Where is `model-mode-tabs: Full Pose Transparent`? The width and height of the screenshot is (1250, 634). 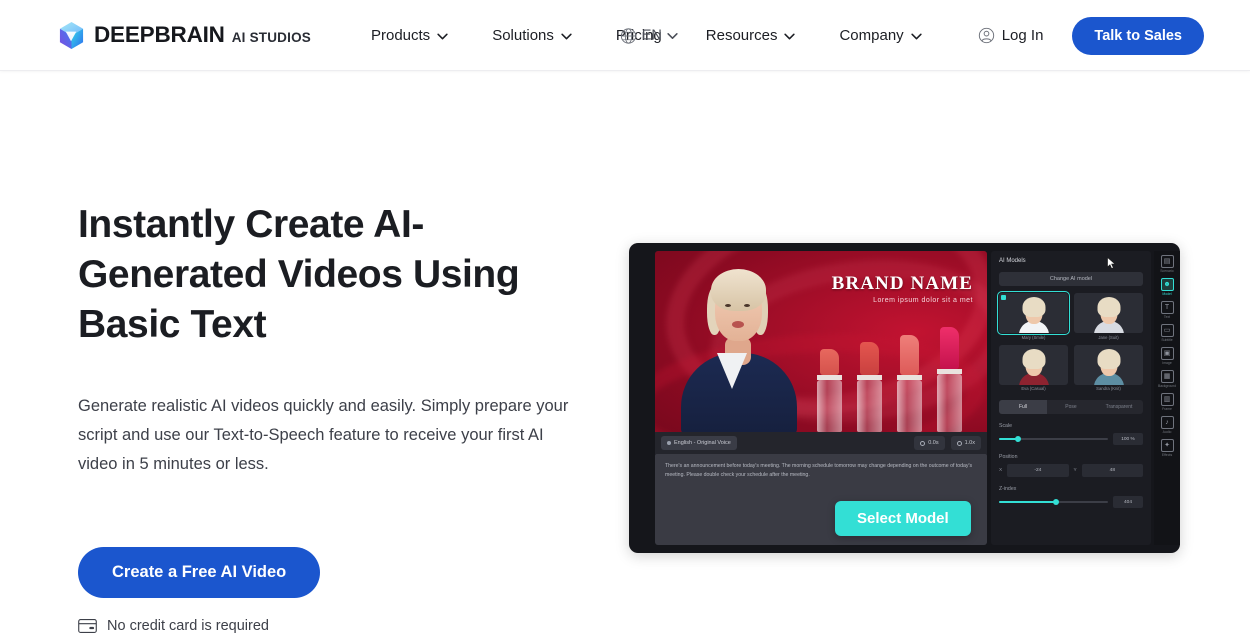
model-mode-tabs: Full Pose Transparent is located at coordinates (1071, 407).